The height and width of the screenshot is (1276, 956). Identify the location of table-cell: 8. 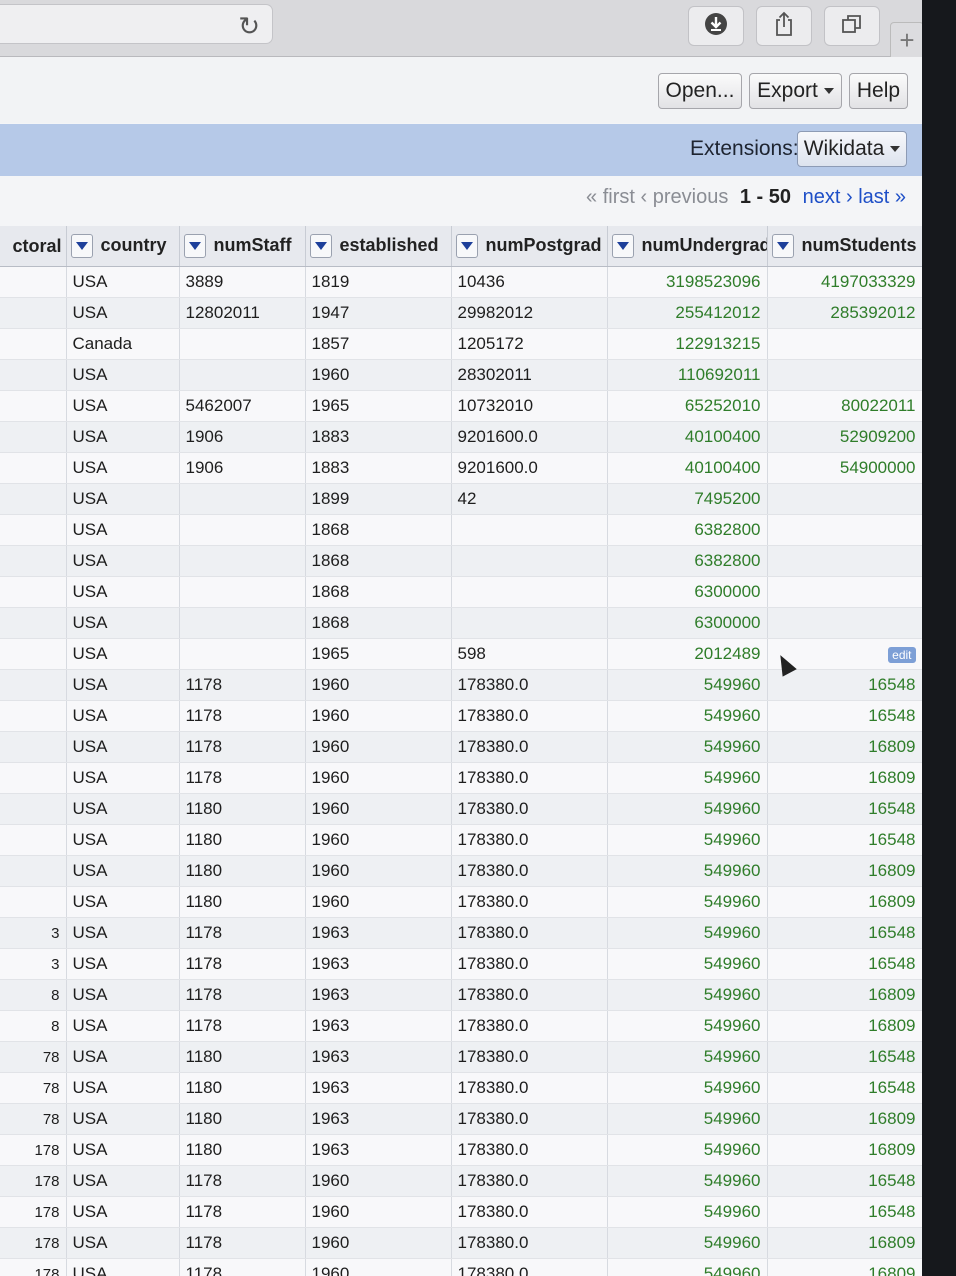
(33, 1026).